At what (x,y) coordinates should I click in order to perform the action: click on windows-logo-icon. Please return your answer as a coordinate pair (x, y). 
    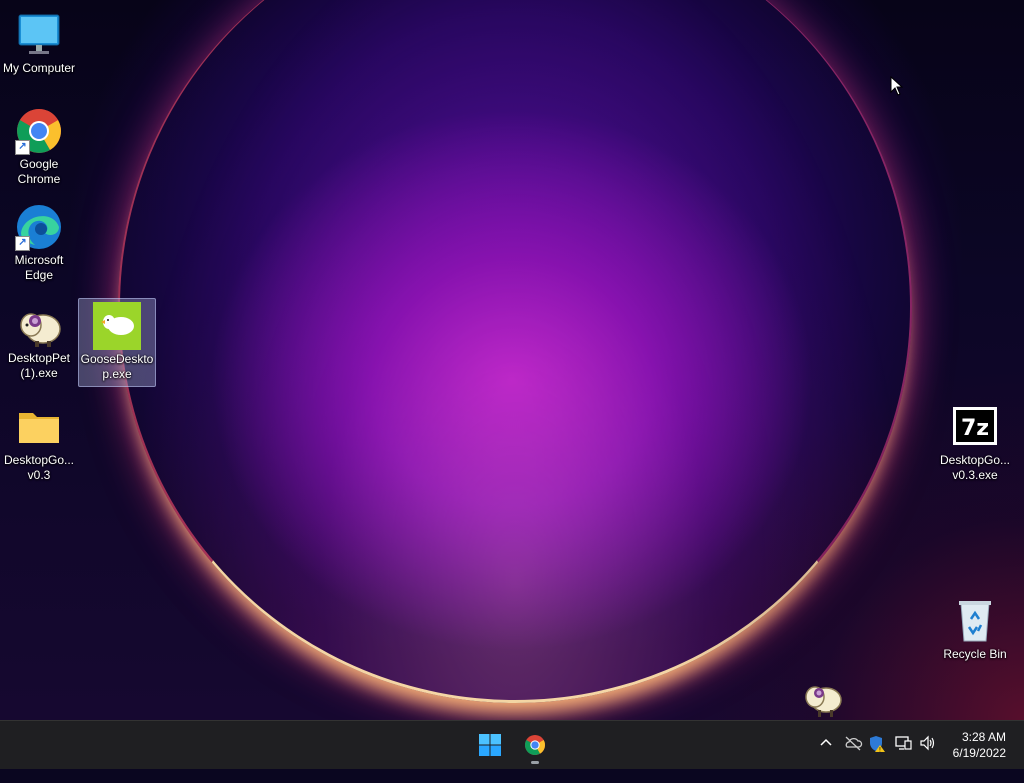
    Looking at the image, I should click on (490, 745).